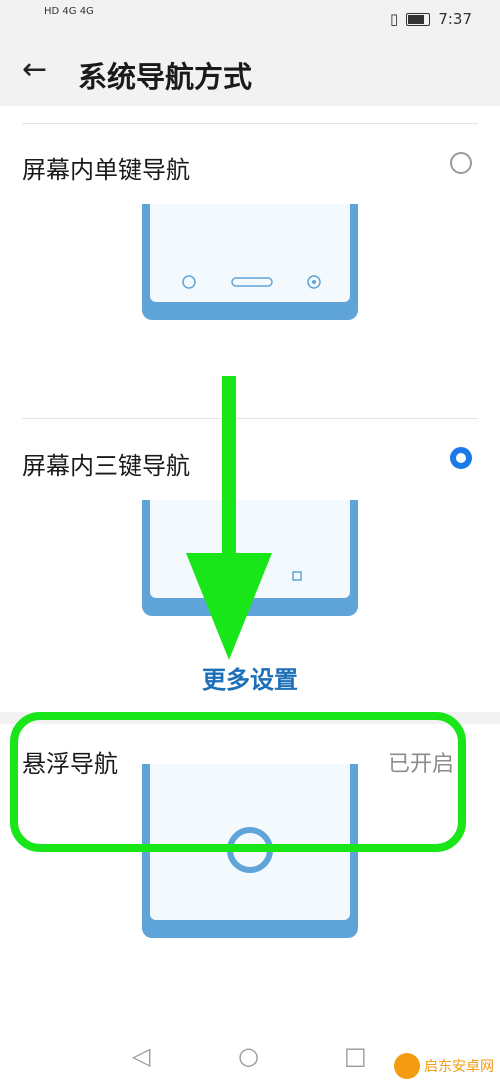 This screenshot has width=500, height=1083. I want to click on nav-back-icon: ◁, so click(141, 1056).